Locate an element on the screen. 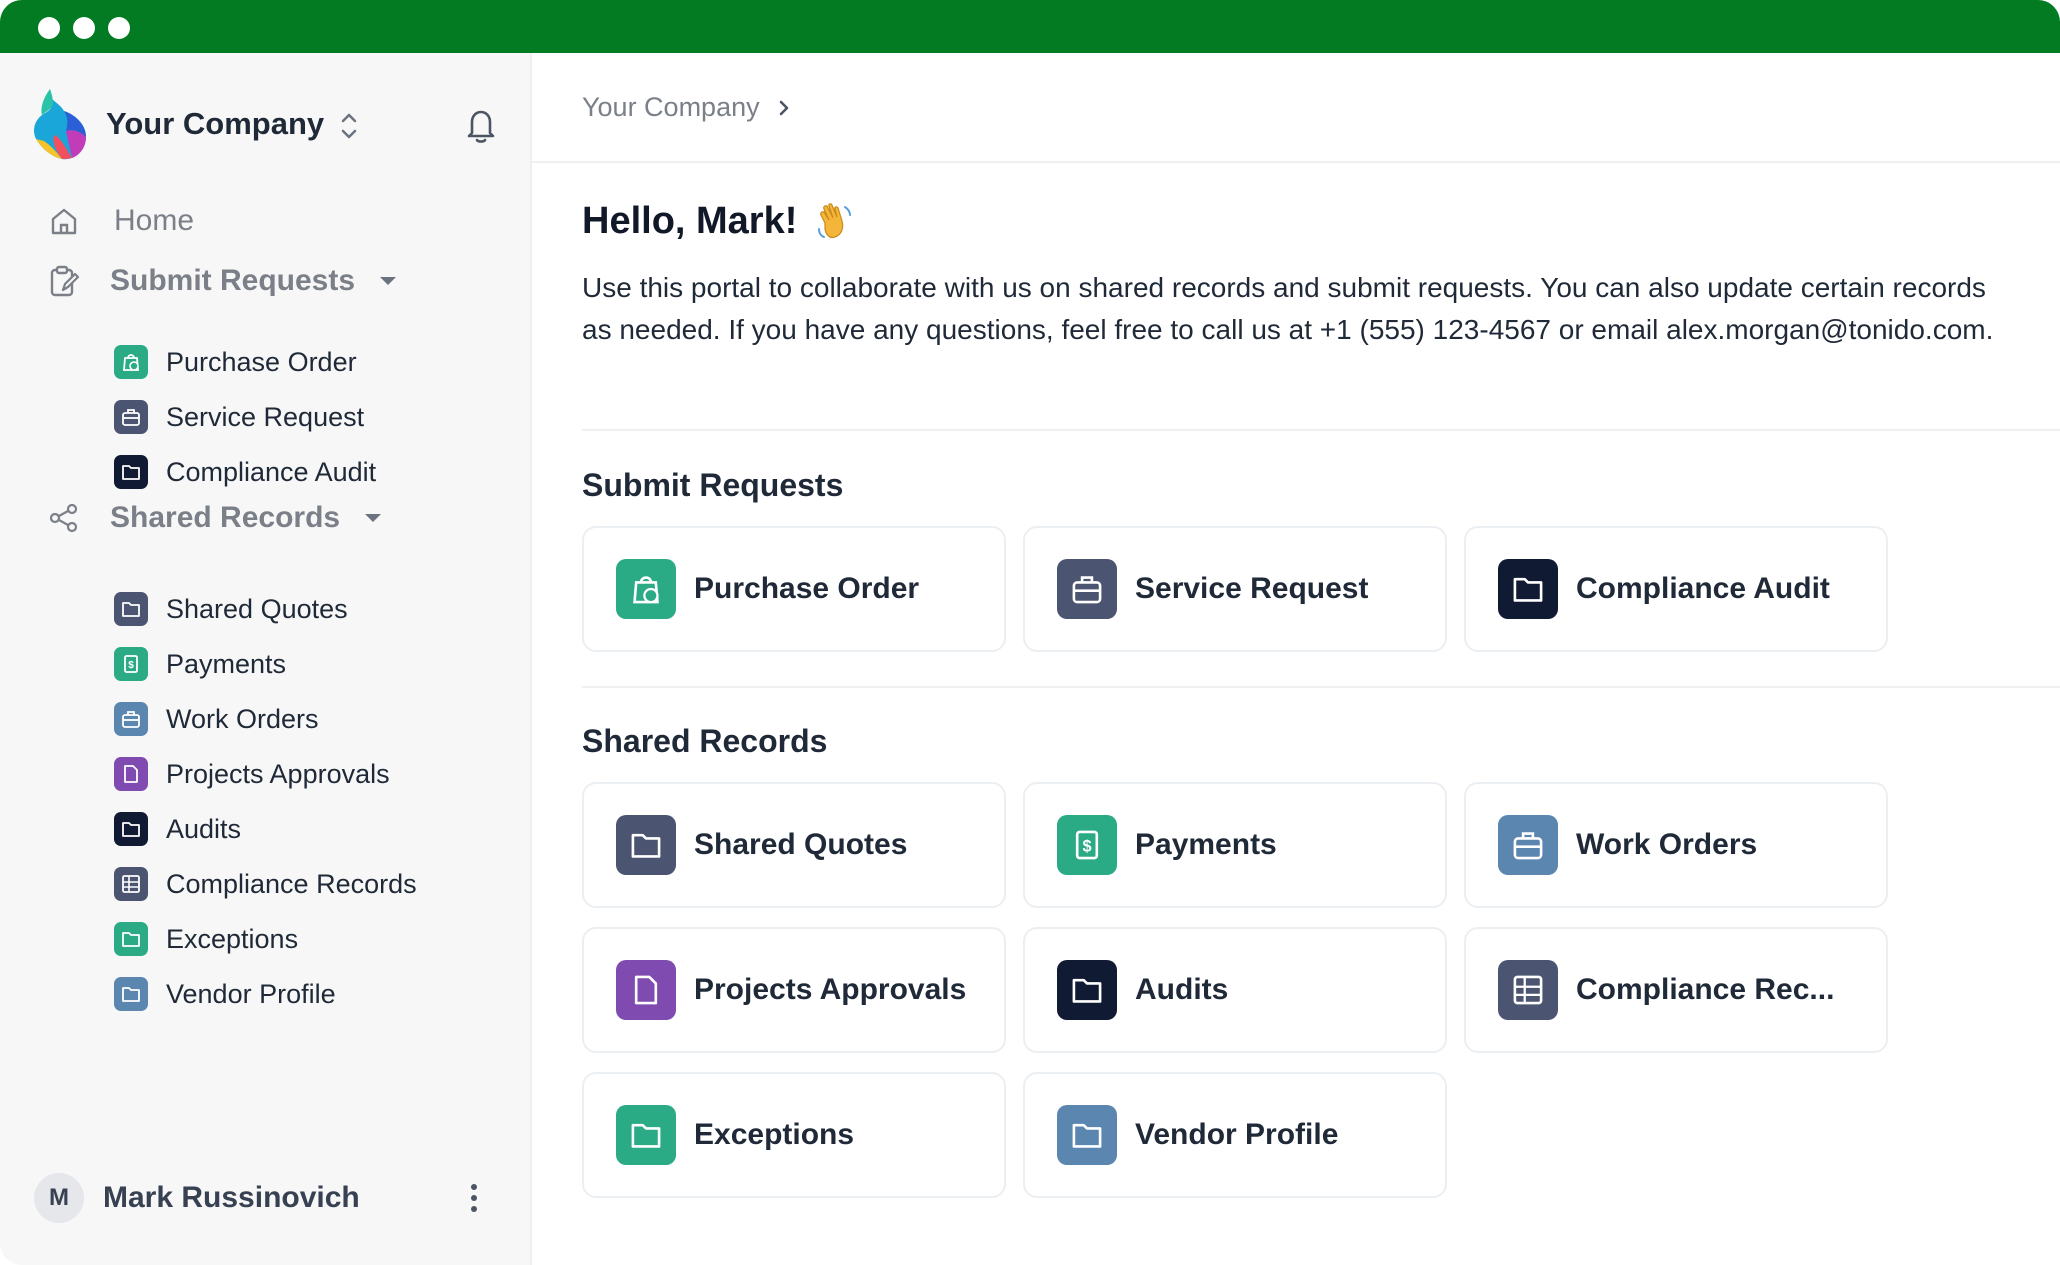 The height and width of the screenshot is (1265, 2060). card-vendor-profile: Vendor Profile is located at coordinates (1235, 1135).